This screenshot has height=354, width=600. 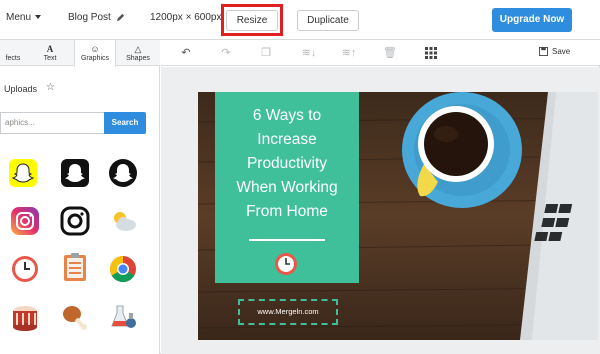 What do you see at coordinates (138, 58) in the screenshot?
I see `tab-label: Shapes` at bounding box center [138, 58].